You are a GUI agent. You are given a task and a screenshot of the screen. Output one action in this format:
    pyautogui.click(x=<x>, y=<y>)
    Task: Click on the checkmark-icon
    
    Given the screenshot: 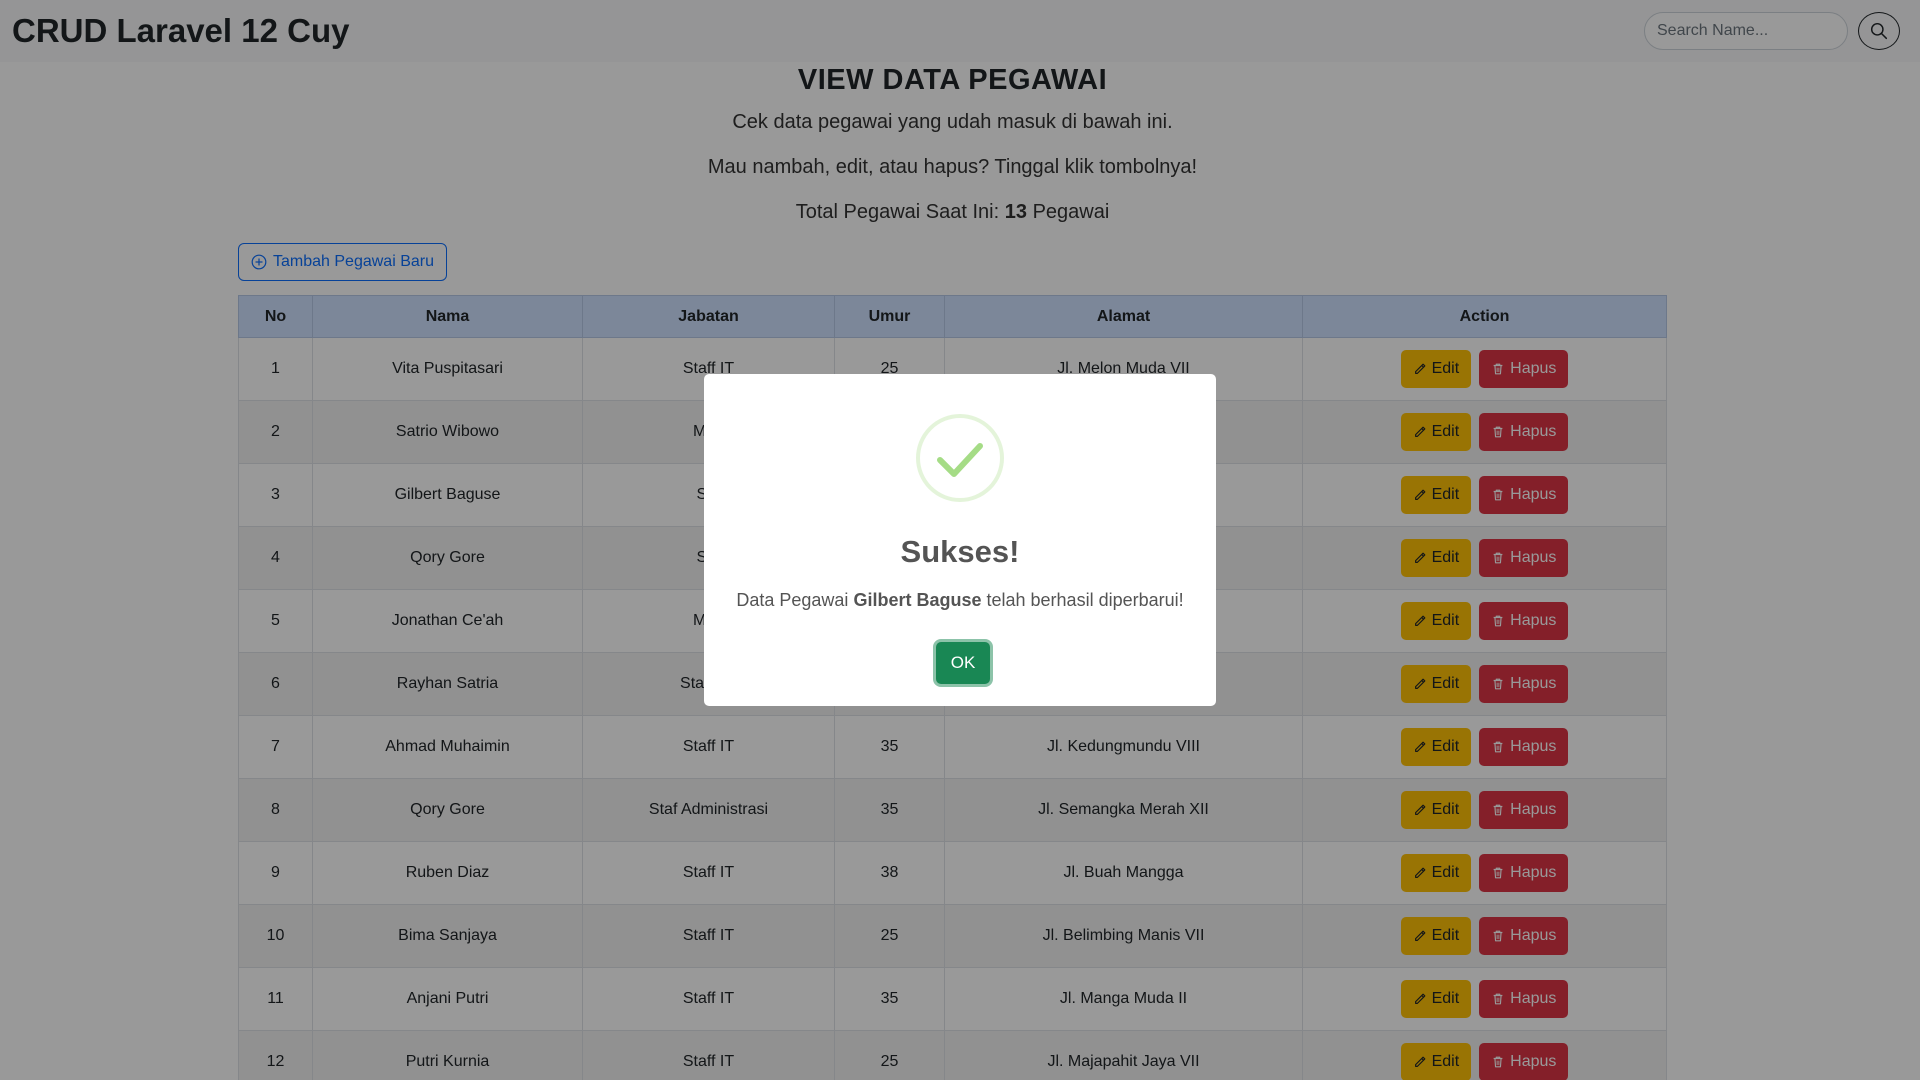 What is the action you would take?
    pyautogui.click(x=960, y=460)
    